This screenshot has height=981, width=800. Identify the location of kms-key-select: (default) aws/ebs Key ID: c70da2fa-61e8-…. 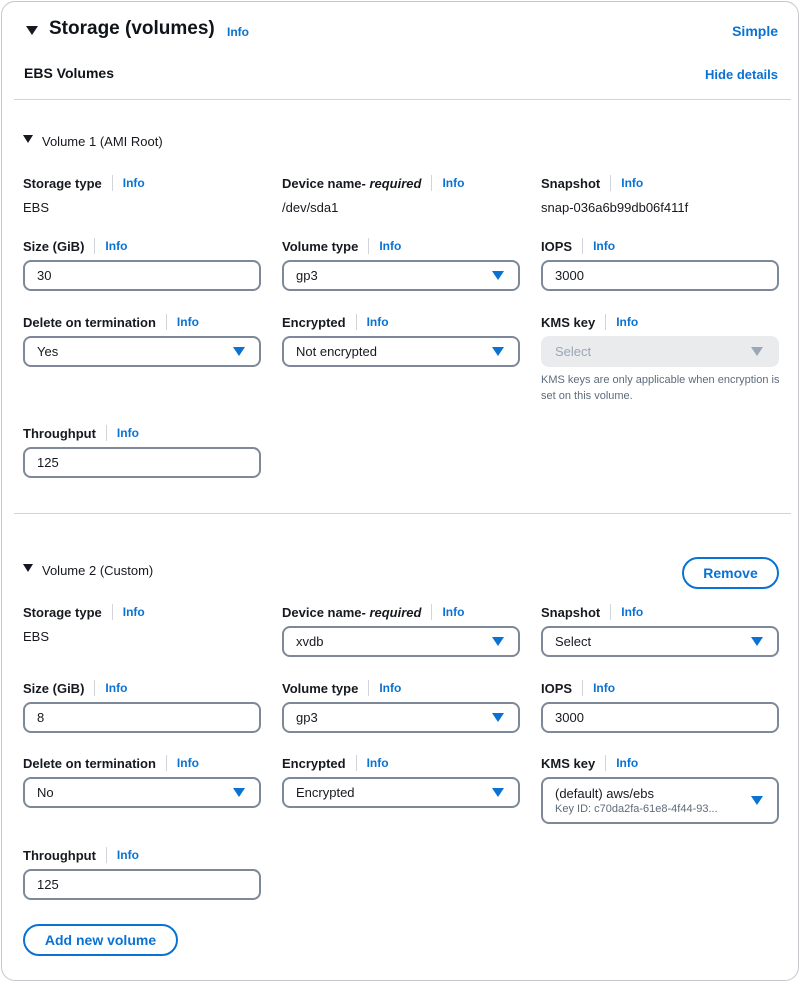
(660, 800).